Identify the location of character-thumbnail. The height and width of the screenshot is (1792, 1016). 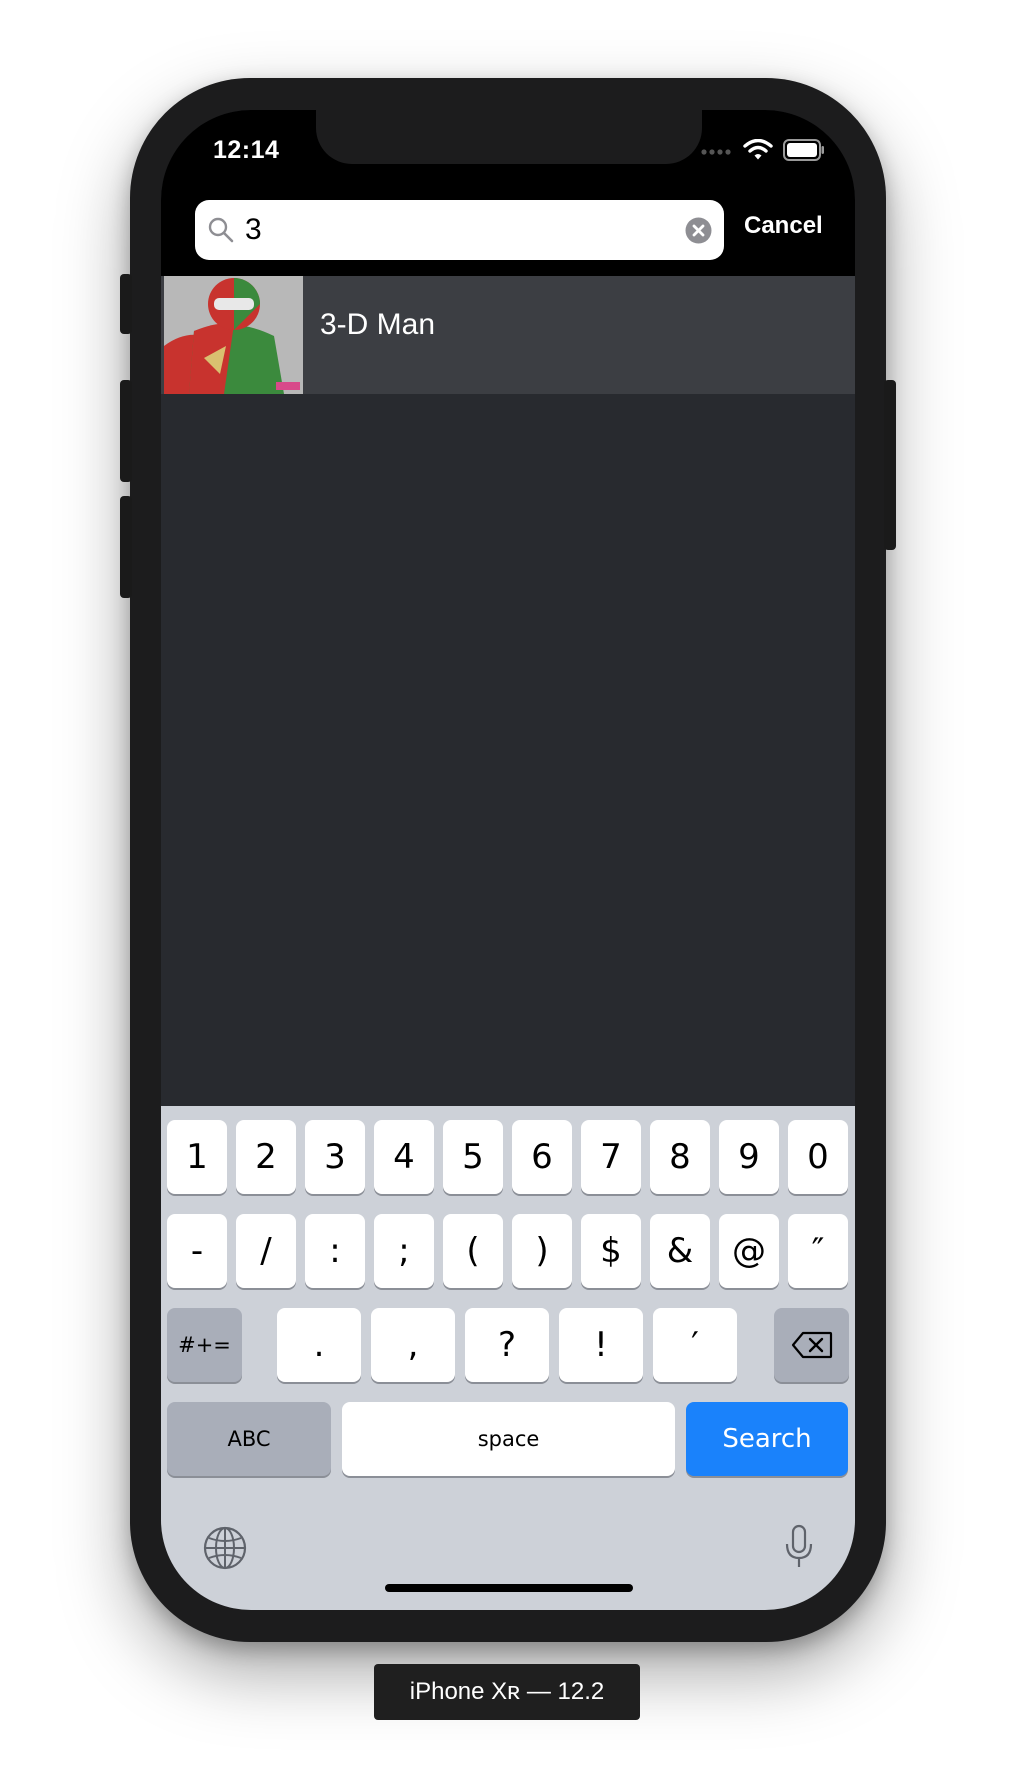
(233, 335).